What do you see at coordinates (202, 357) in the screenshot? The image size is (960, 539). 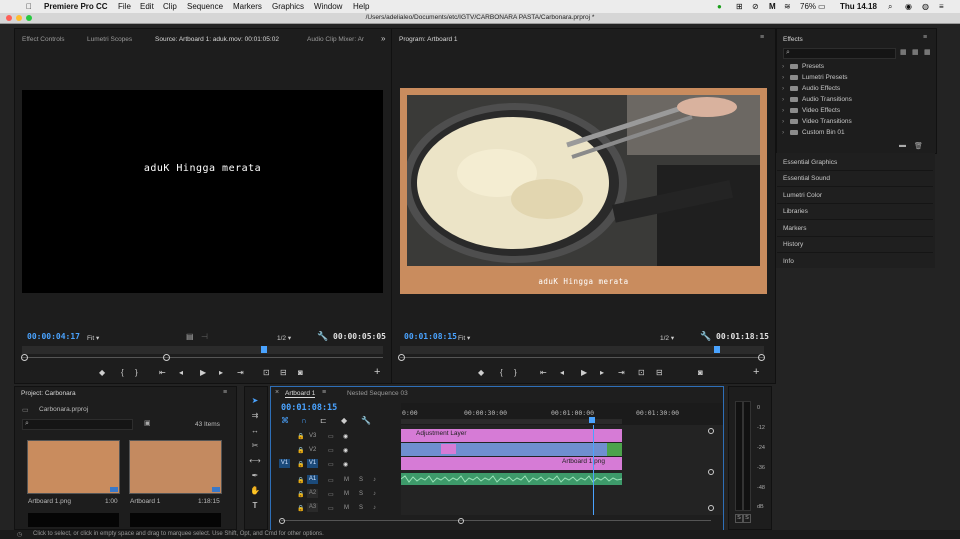 I see `source-zoom-bar` at bounding box center [202, 357].